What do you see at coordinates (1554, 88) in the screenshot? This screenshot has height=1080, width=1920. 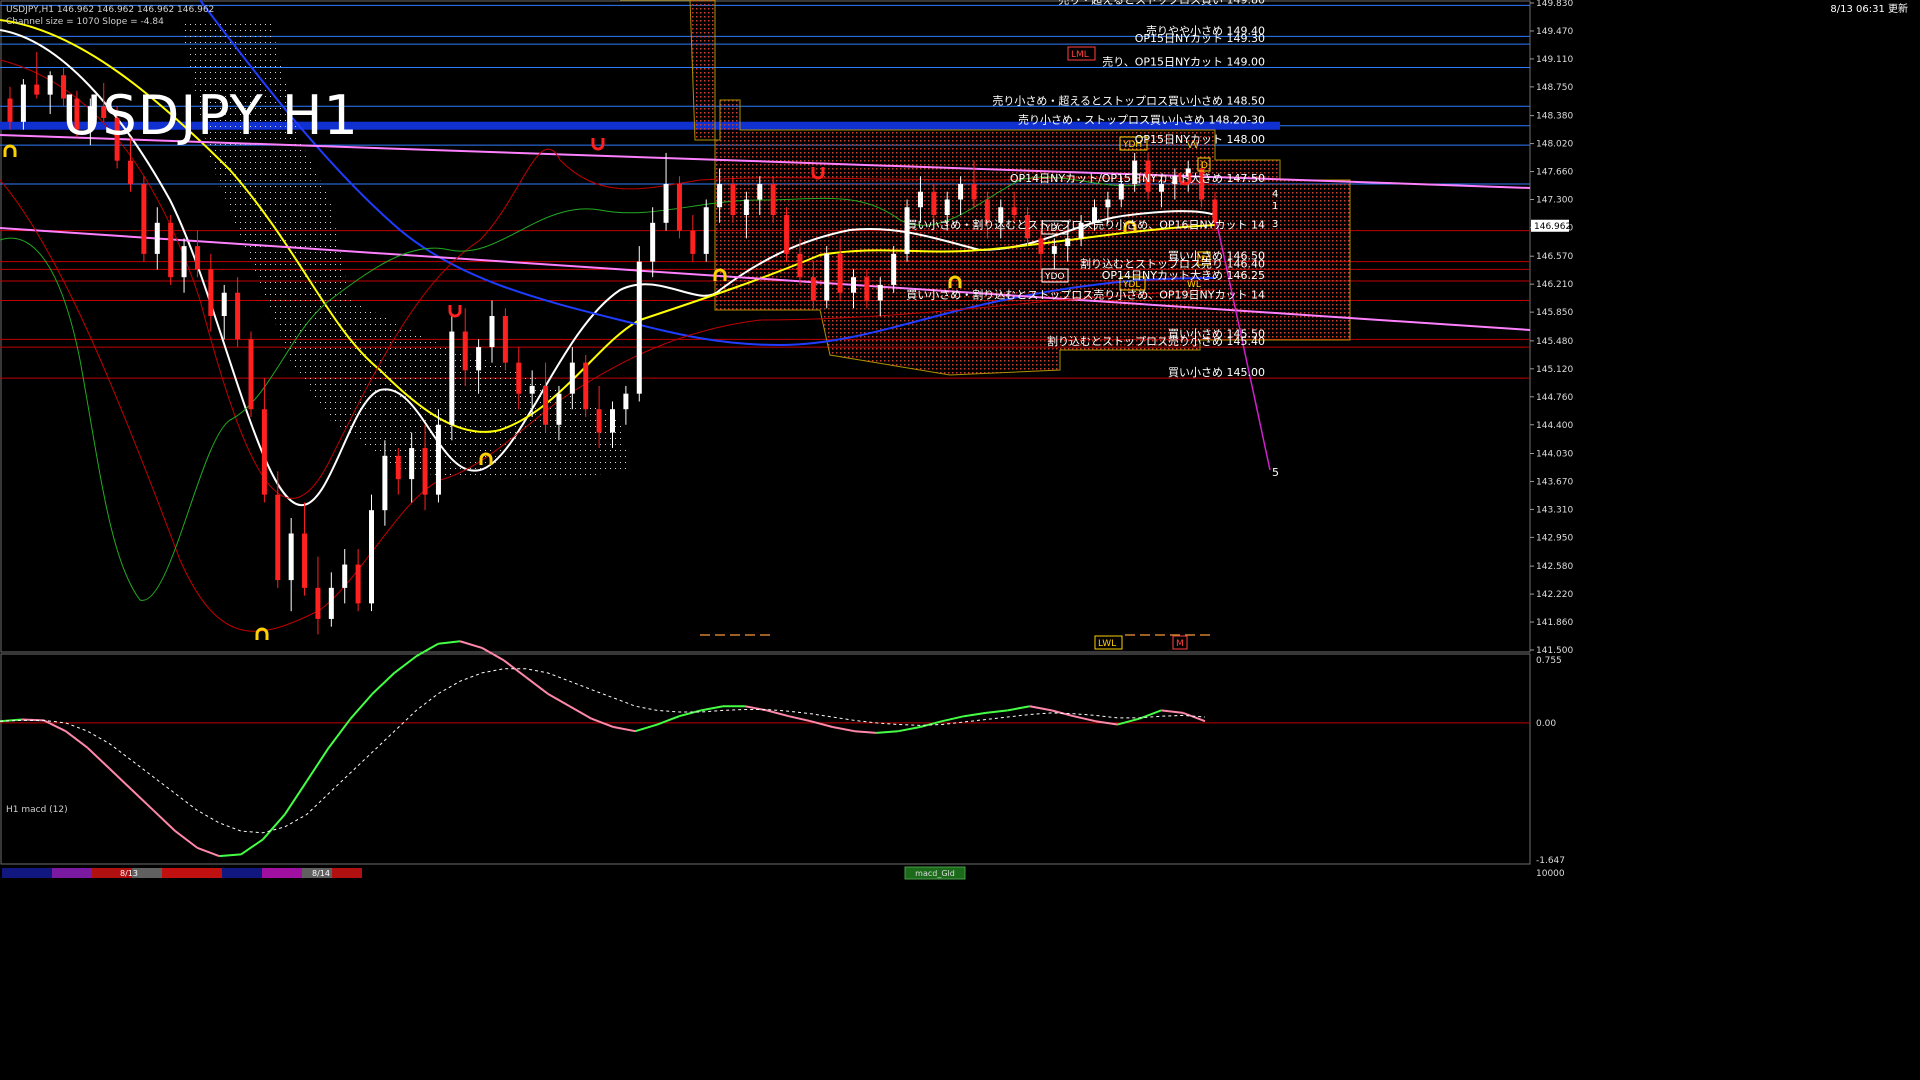 I see `price-axis-label: 148.750` at bounding box center [1554, 88].